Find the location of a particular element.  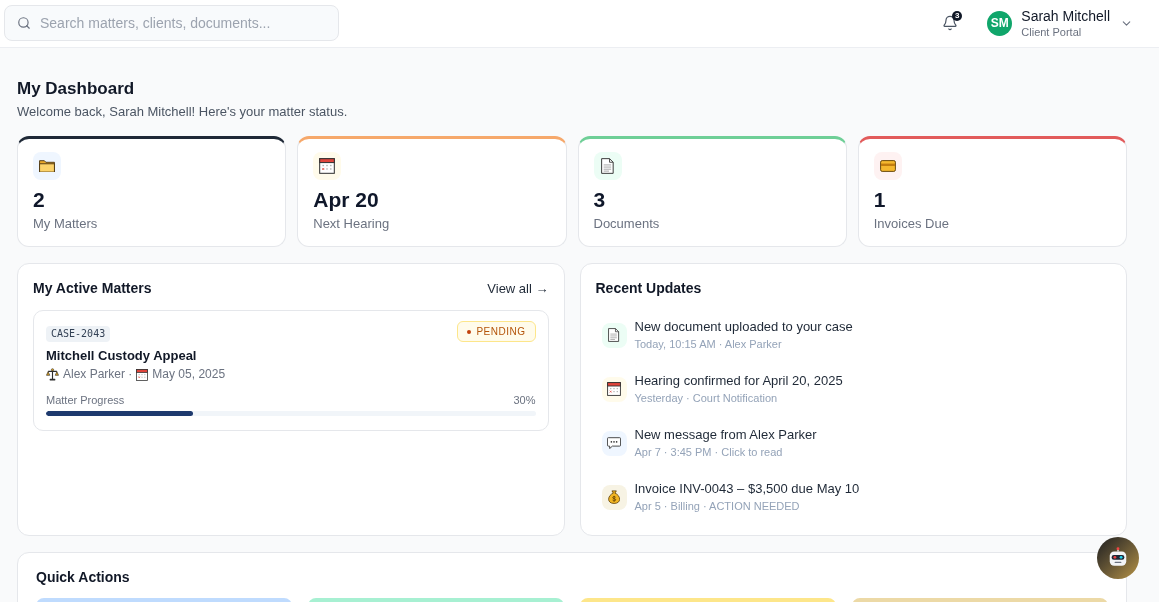

user-role: Client Portal is located at coordinates (1052, 31).